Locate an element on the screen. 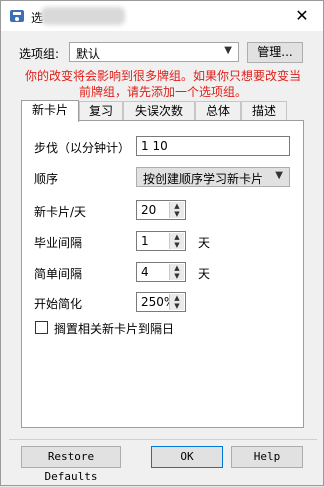 This screenshot has height=487, width=324. bury-related-checkbox is located at coordinates (41, 327).